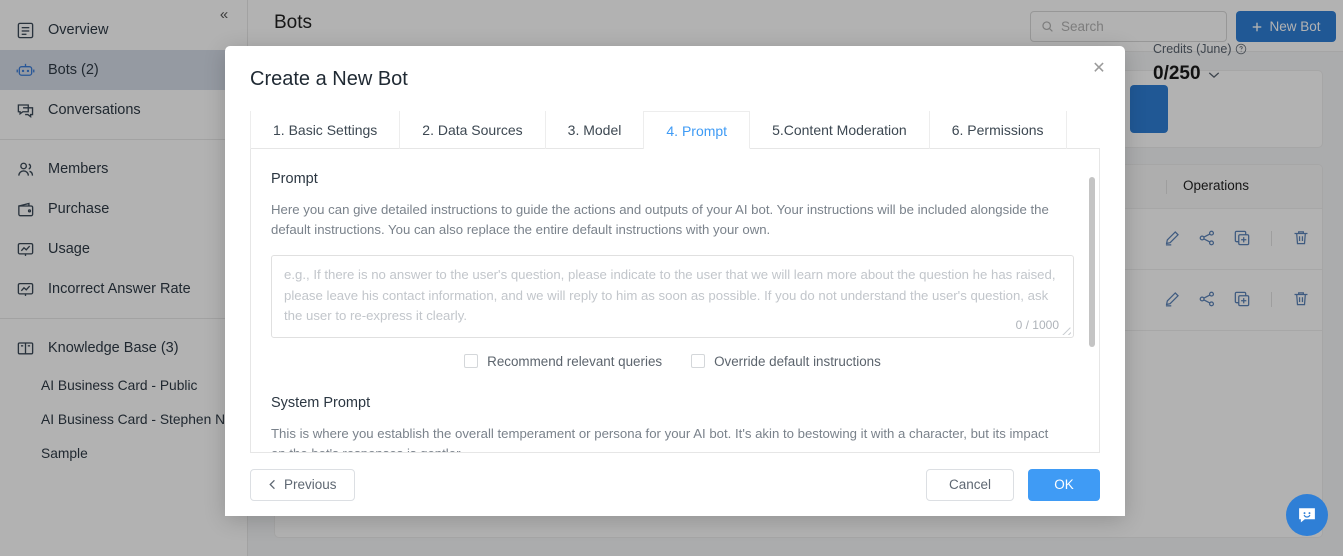 This screenshot has width=1343, height=556. Describe the element at coordinates (595, 130) in the screenshot. I see `tab-model: 3. Model` at that location.